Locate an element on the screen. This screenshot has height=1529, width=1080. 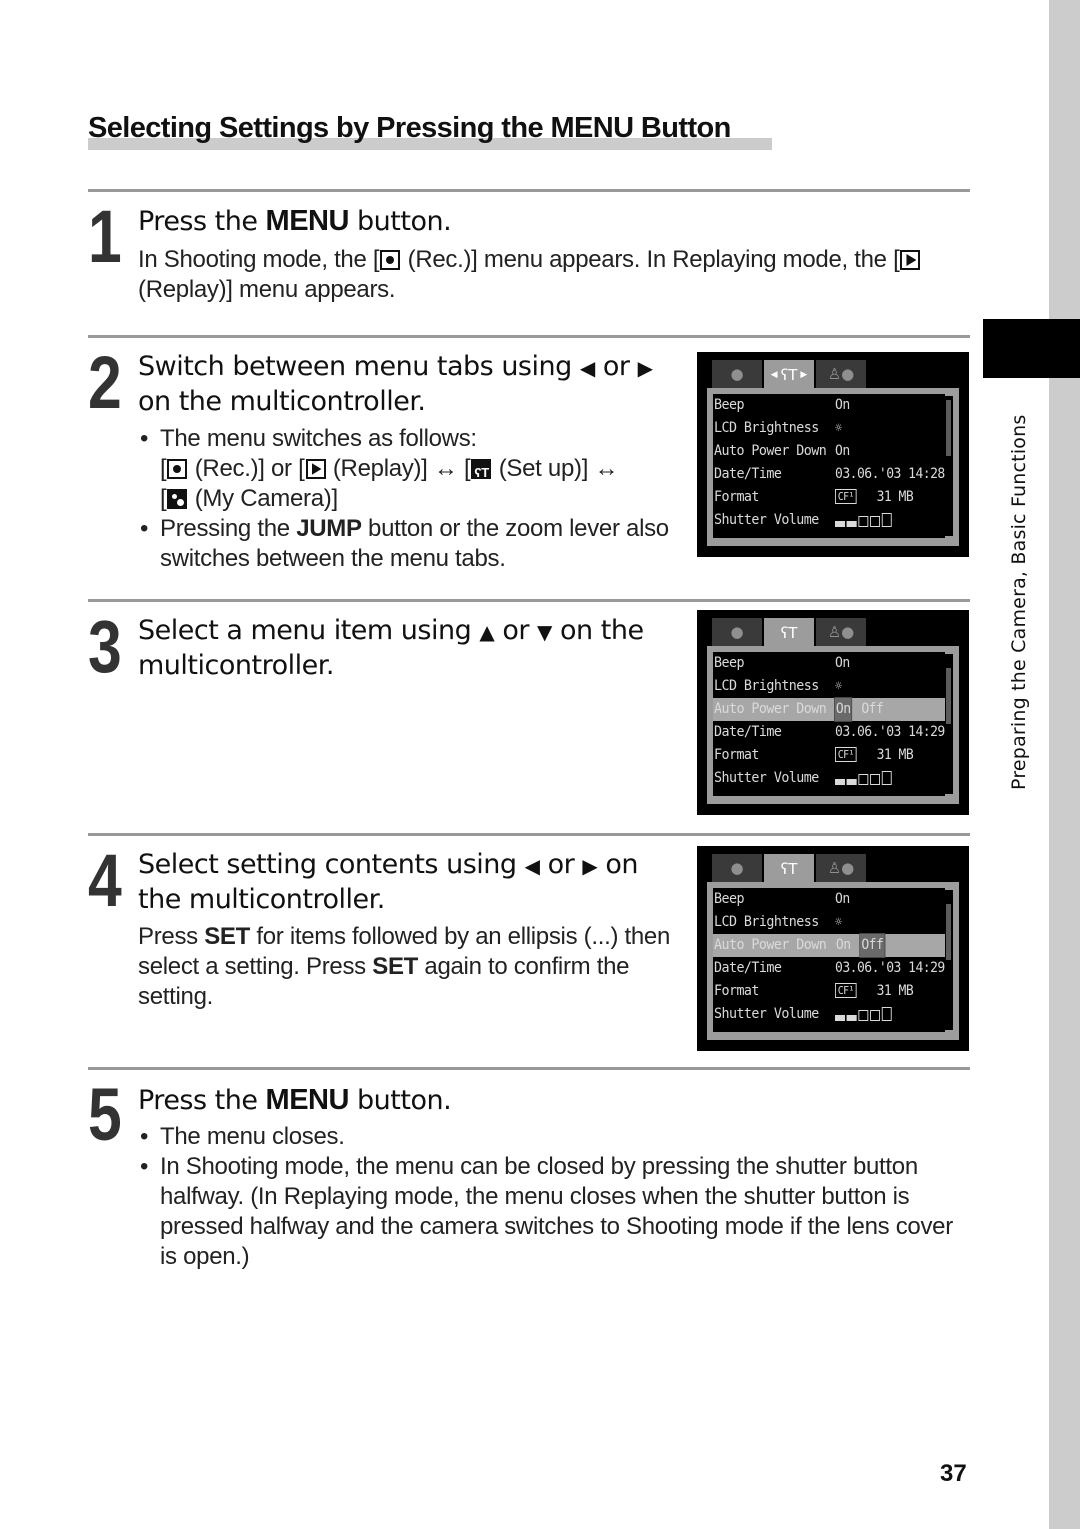
body-text: Press is located at coordinates (171, 936).